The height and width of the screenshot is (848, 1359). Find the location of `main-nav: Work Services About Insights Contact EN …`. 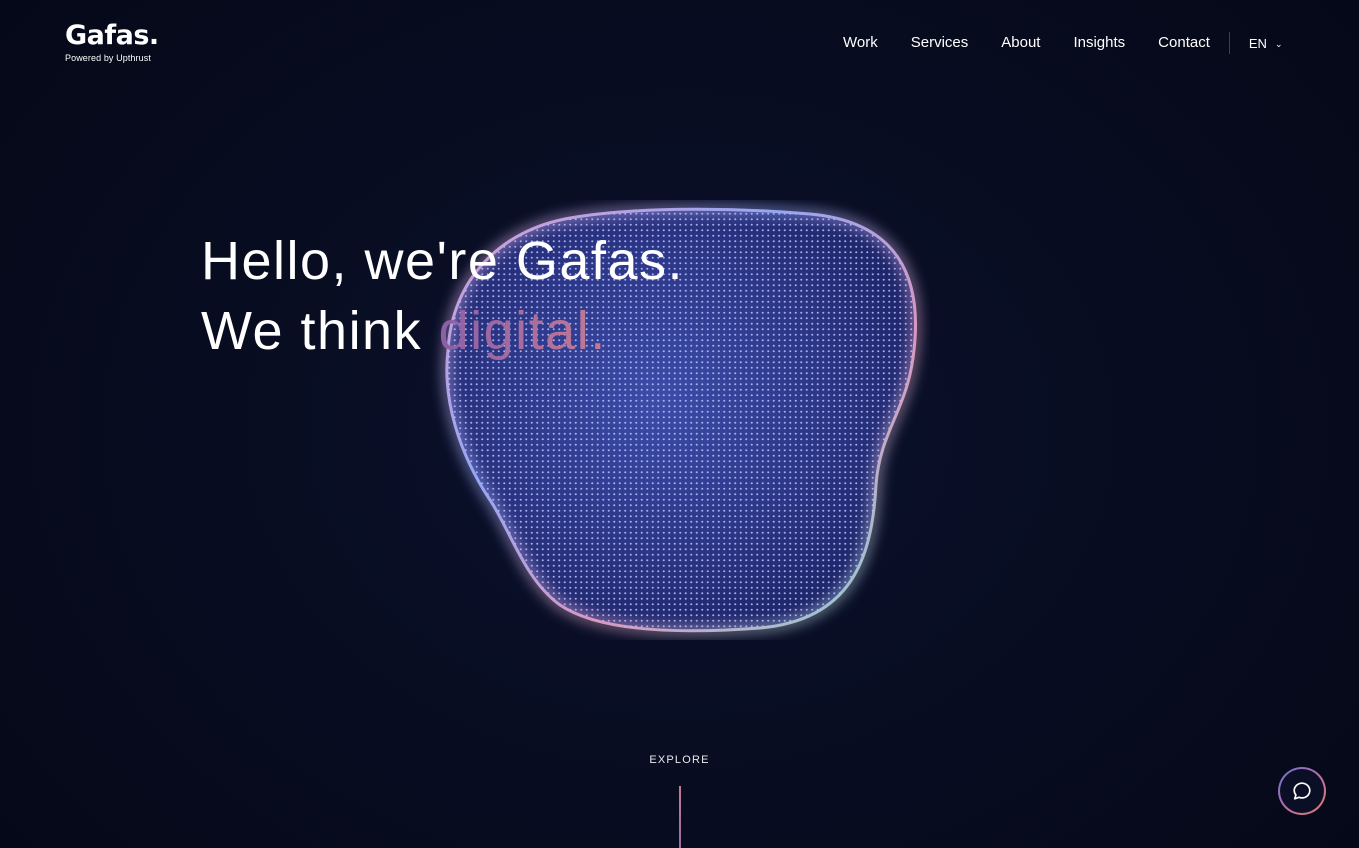

main-nav: Work Services About Insights Contact EN … is located at coordinates (1062, 43).